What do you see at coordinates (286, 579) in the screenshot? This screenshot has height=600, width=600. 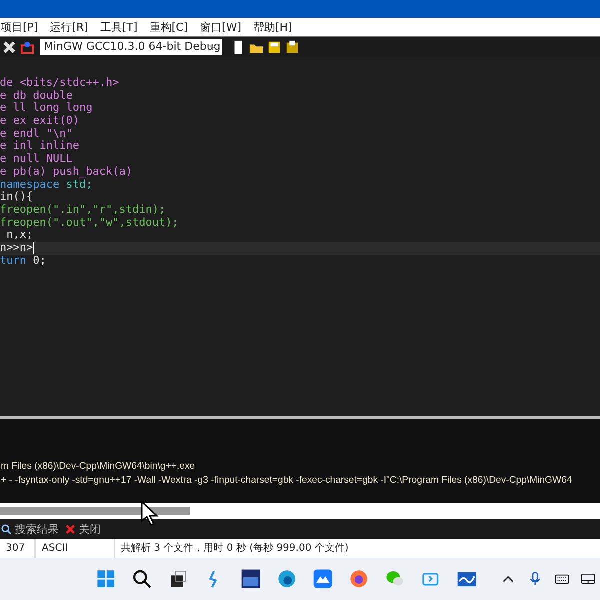 I see `edge-icon` at bounding box center [286, 579].